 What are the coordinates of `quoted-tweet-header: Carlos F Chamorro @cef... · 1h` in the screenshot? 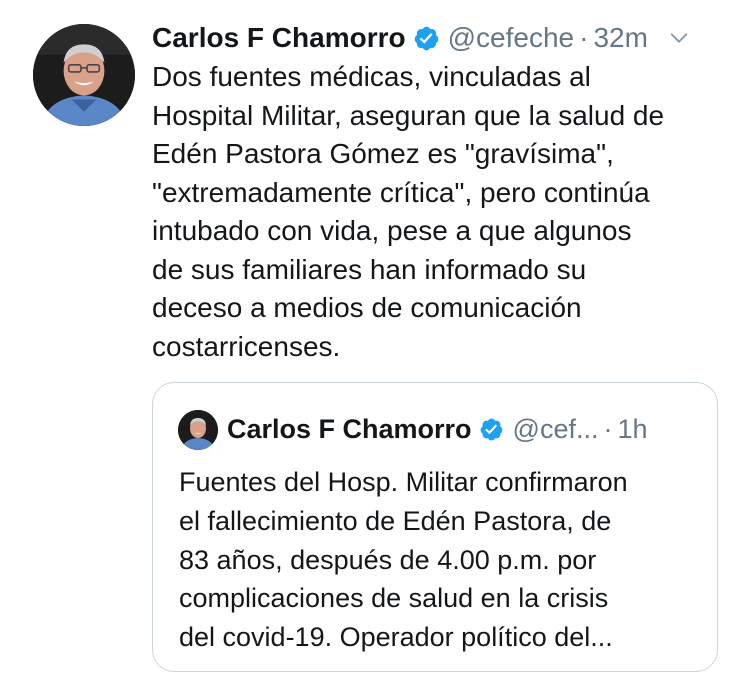 It's located at (437, 429).